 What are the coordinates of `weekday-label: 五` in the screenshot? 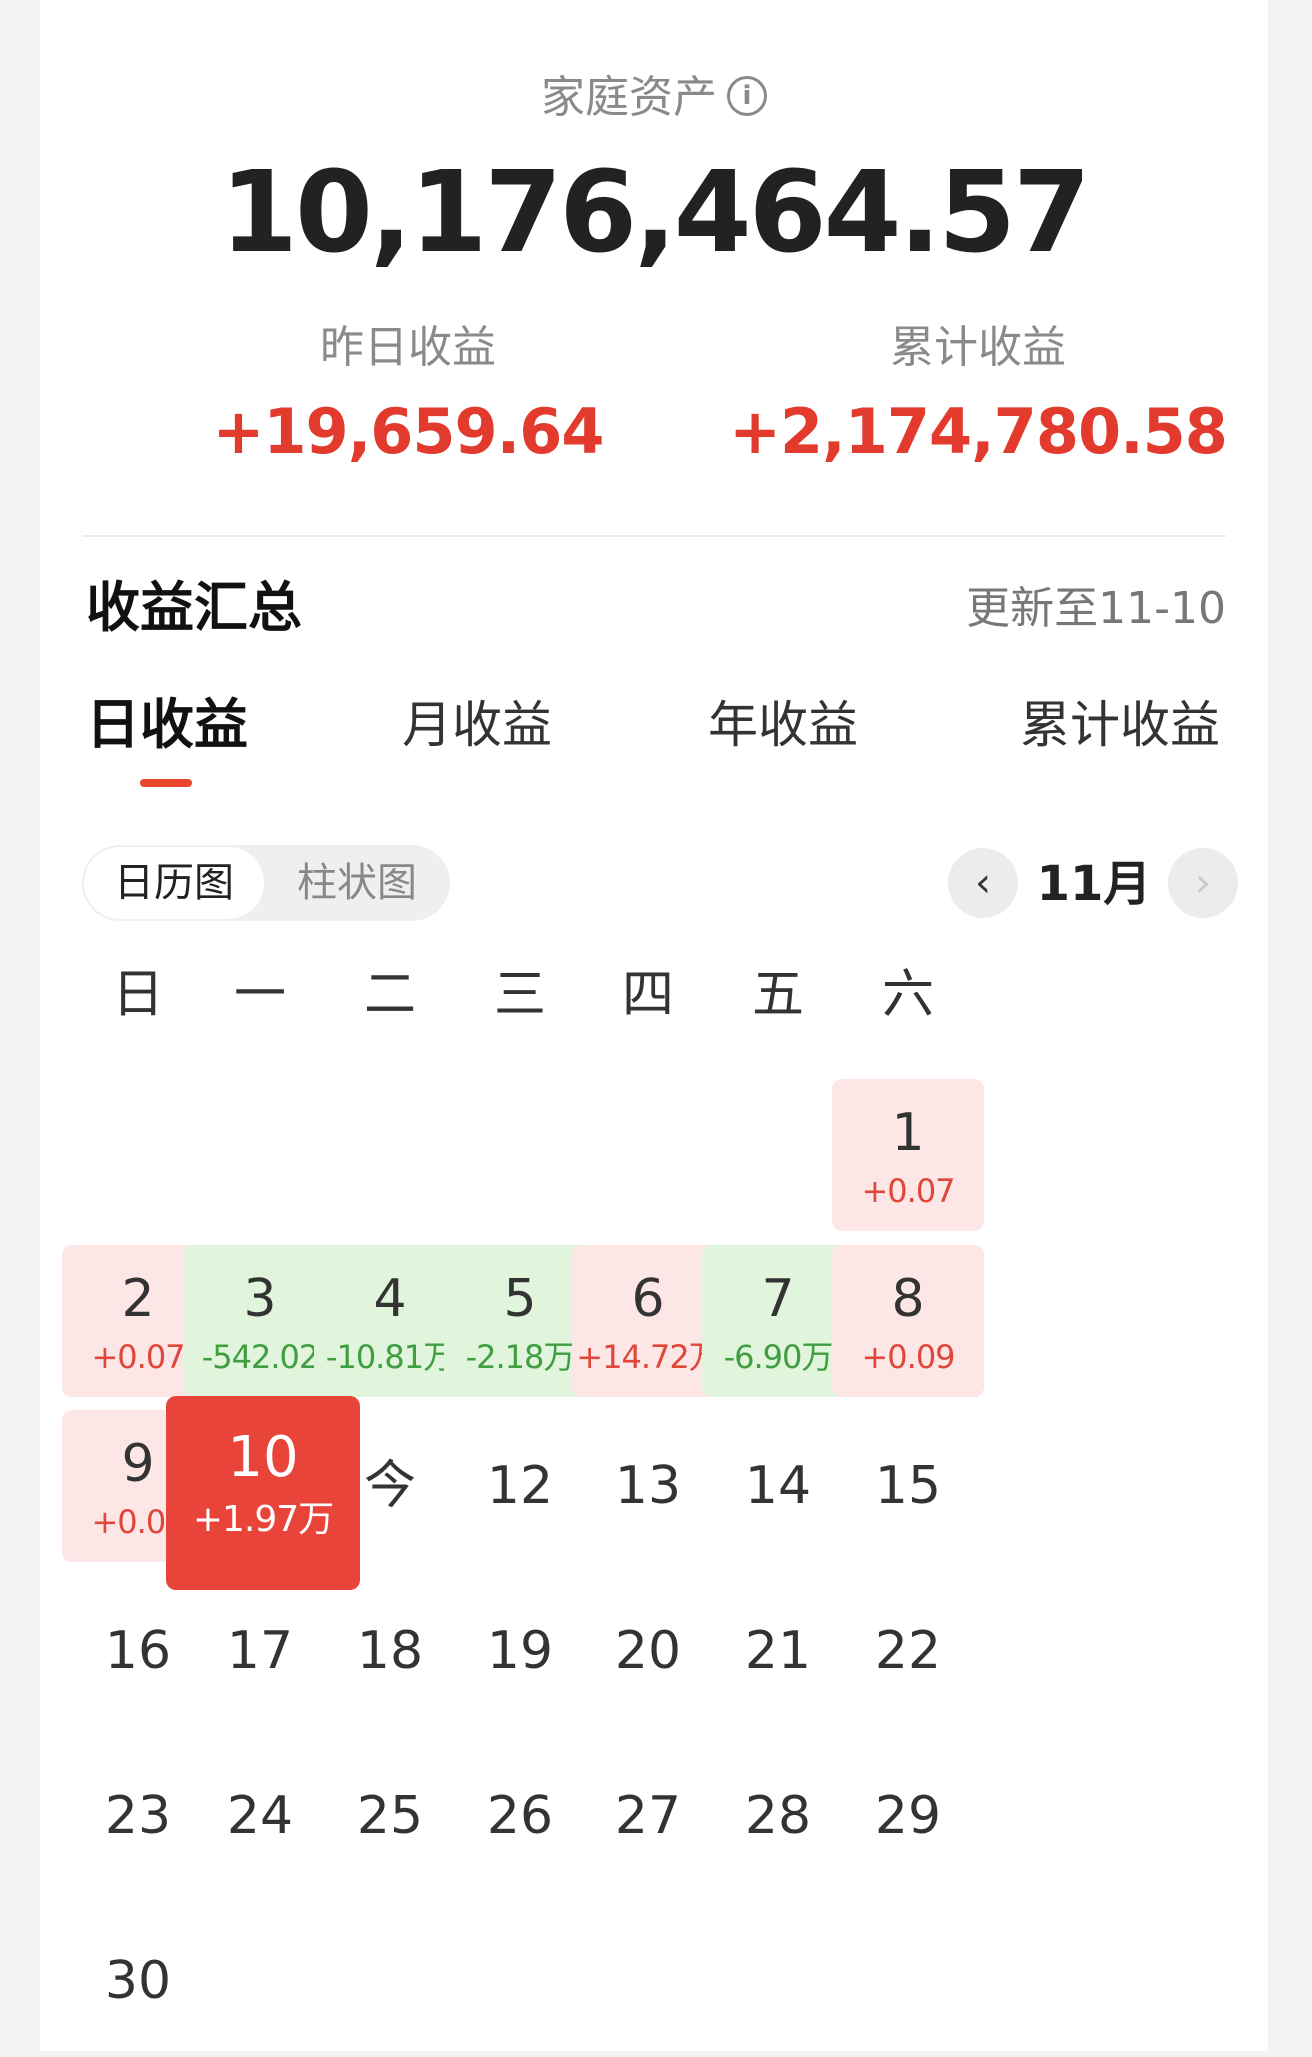 It's located at (777, 995).